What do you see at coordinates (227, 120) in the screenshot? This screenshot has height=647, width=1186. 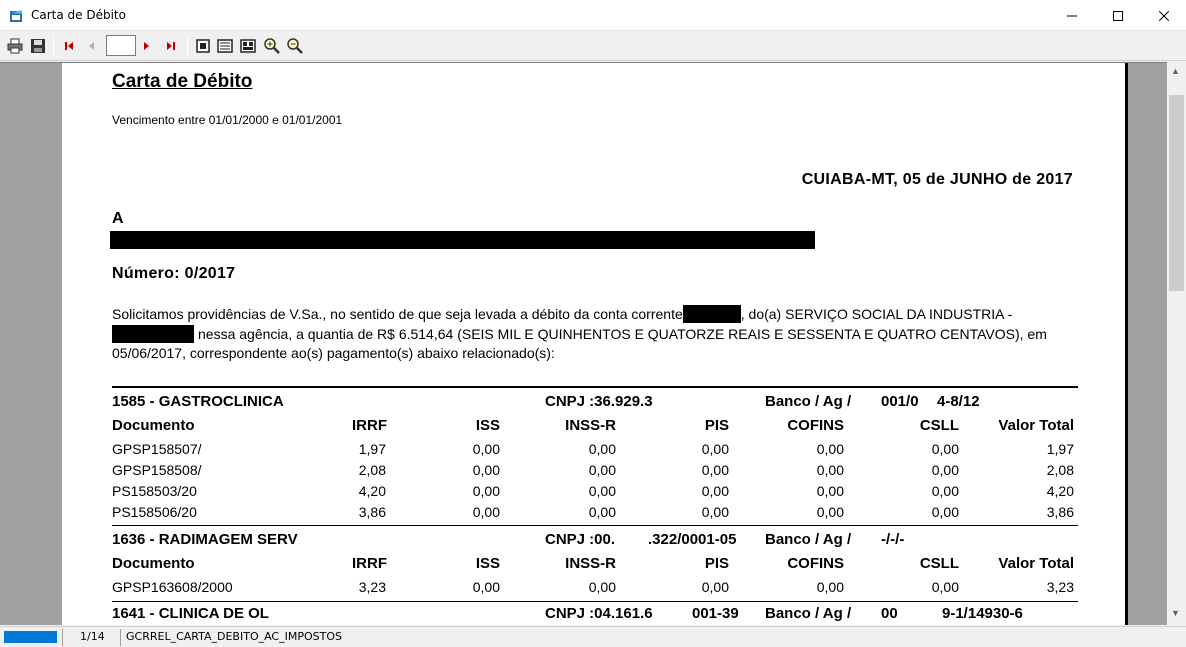 I see `document-subtitle: Vencimento entre 01/01/2000 e 01/01/2001` at bounding box center [227, 120].